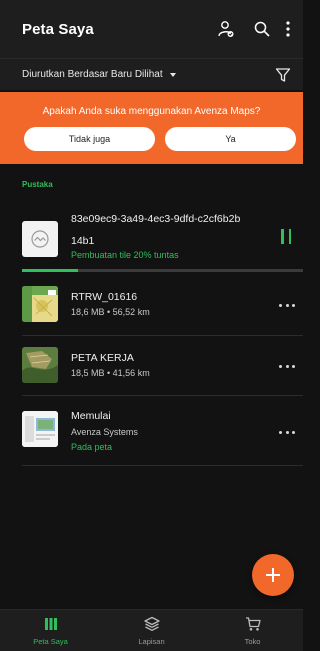  Describe the element at coordinates (162, 465) in the screenshot. I see `divider` at that location.